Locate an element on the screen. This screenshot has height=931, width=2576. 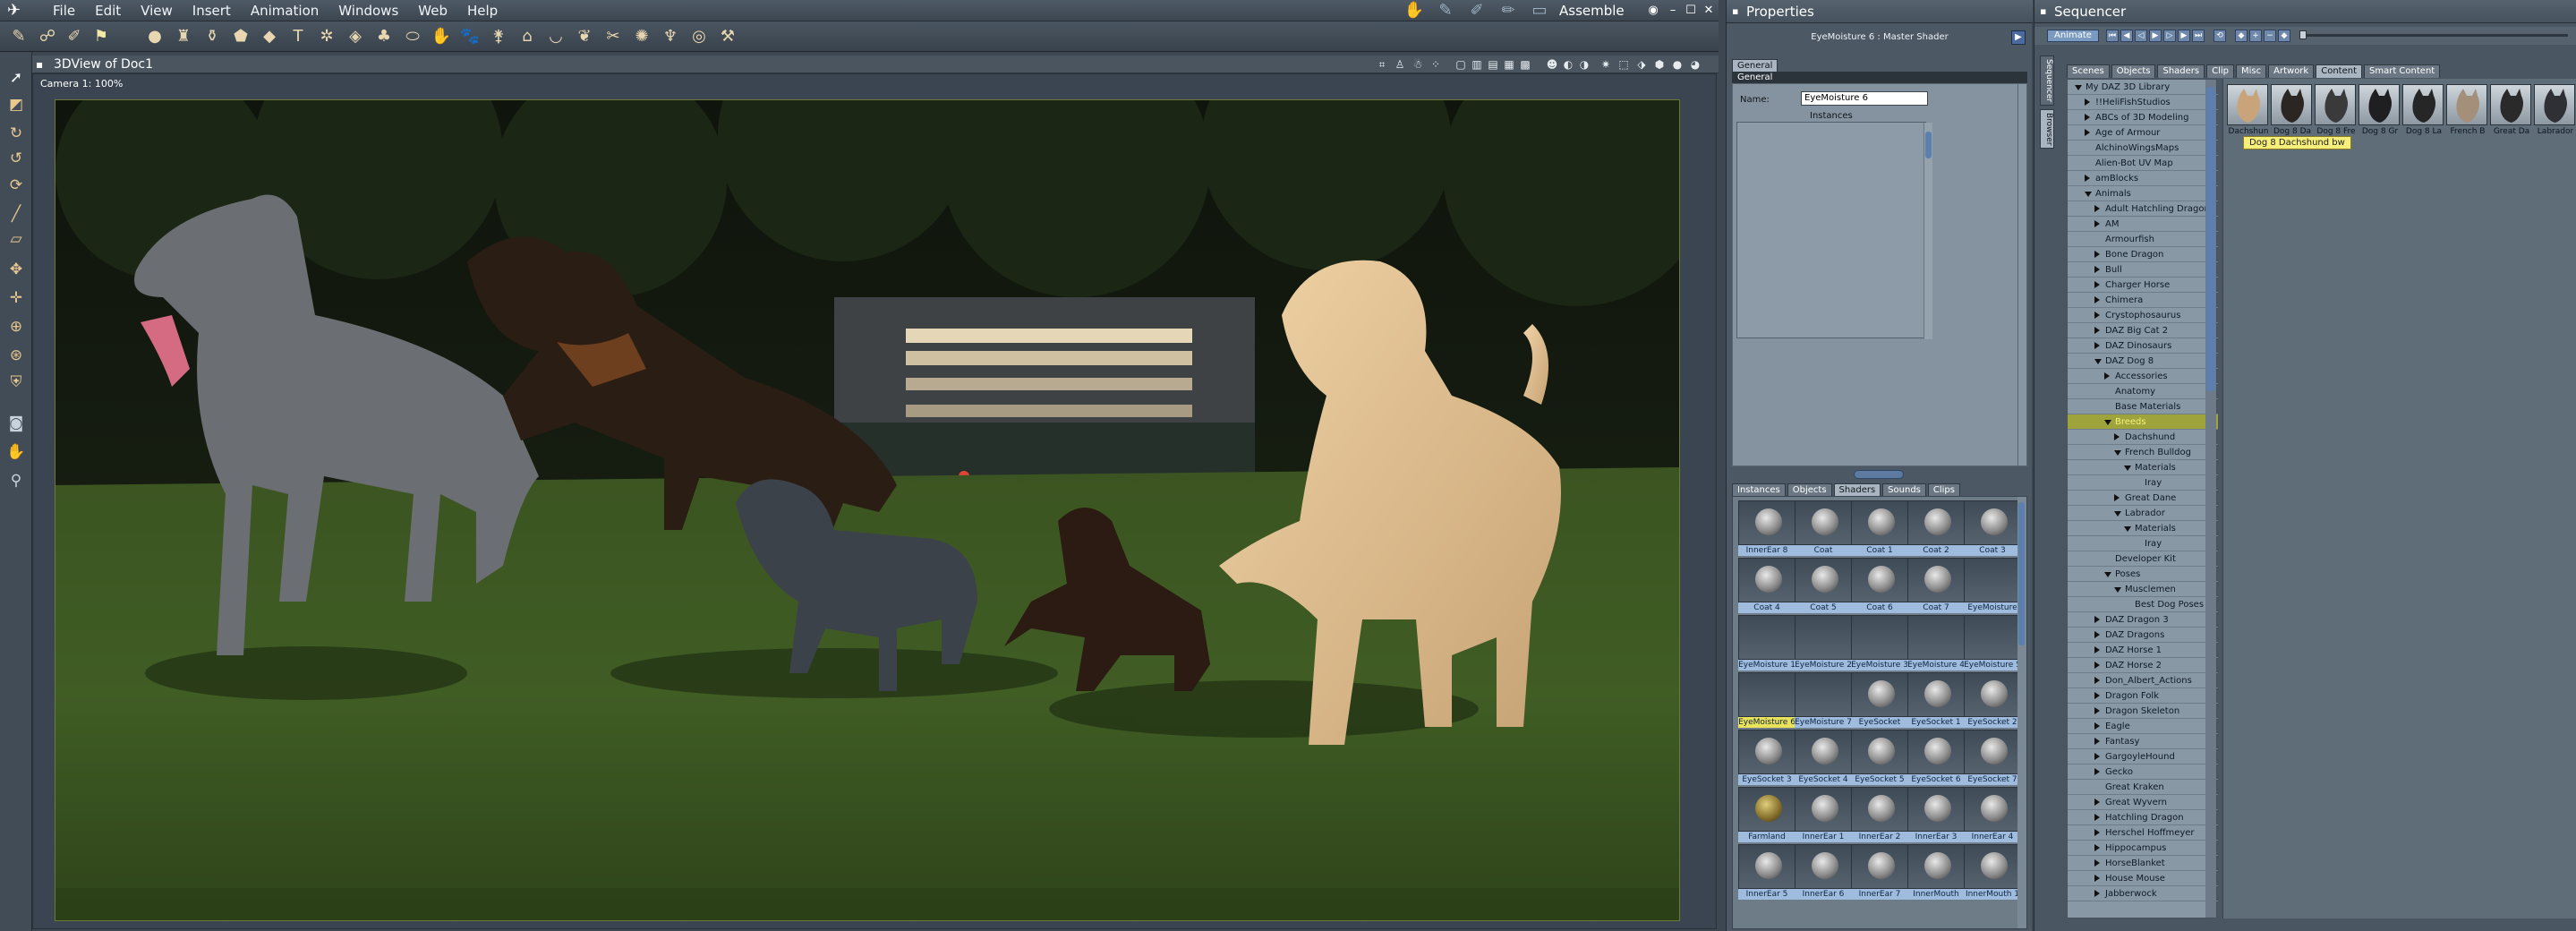
tree-item: amBlocks is located at coordinates (2143, 178).